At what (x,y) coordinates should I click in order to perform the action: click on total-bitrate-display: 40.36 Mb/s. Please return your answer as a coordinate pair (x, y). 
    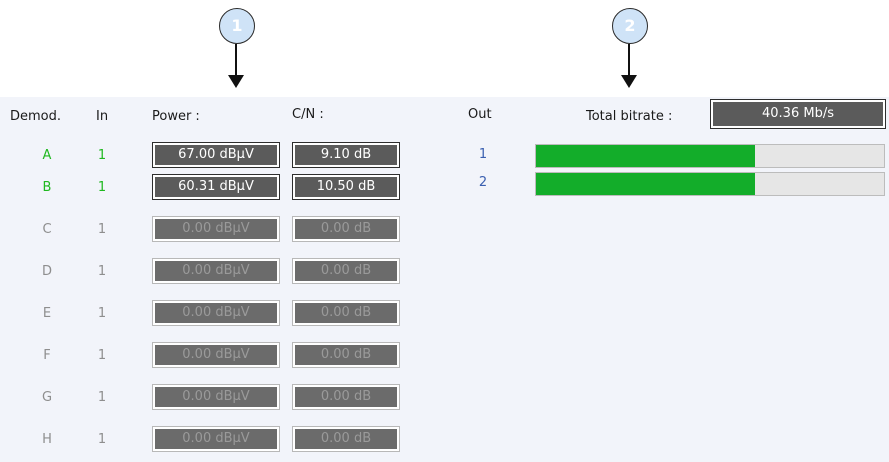
    Looking at the image, I should click on (798, 114).